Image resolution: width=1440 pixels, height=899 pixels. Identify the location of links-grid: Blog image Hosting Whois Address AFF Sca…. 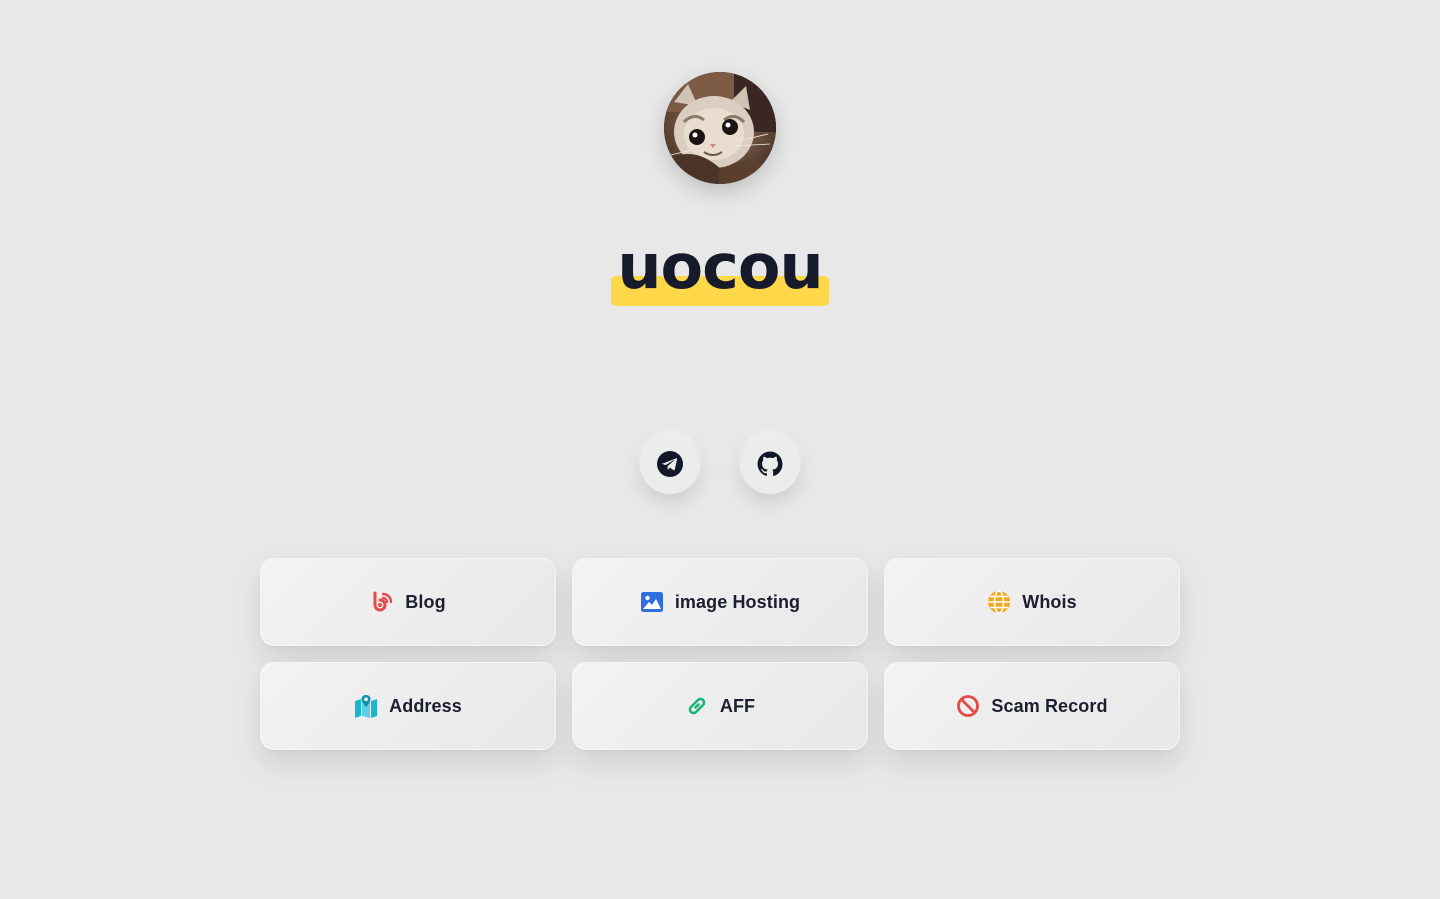
(720, 654).